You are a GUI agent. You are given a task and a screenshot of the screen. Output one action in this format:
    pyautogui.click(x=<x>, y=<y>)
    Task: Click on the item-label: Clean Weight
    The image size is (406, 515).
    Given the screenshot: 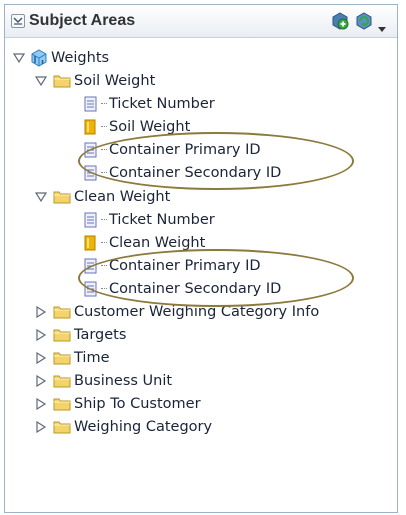 What is the action you would take?
    pyautogui.click(x=157, y=243)
    